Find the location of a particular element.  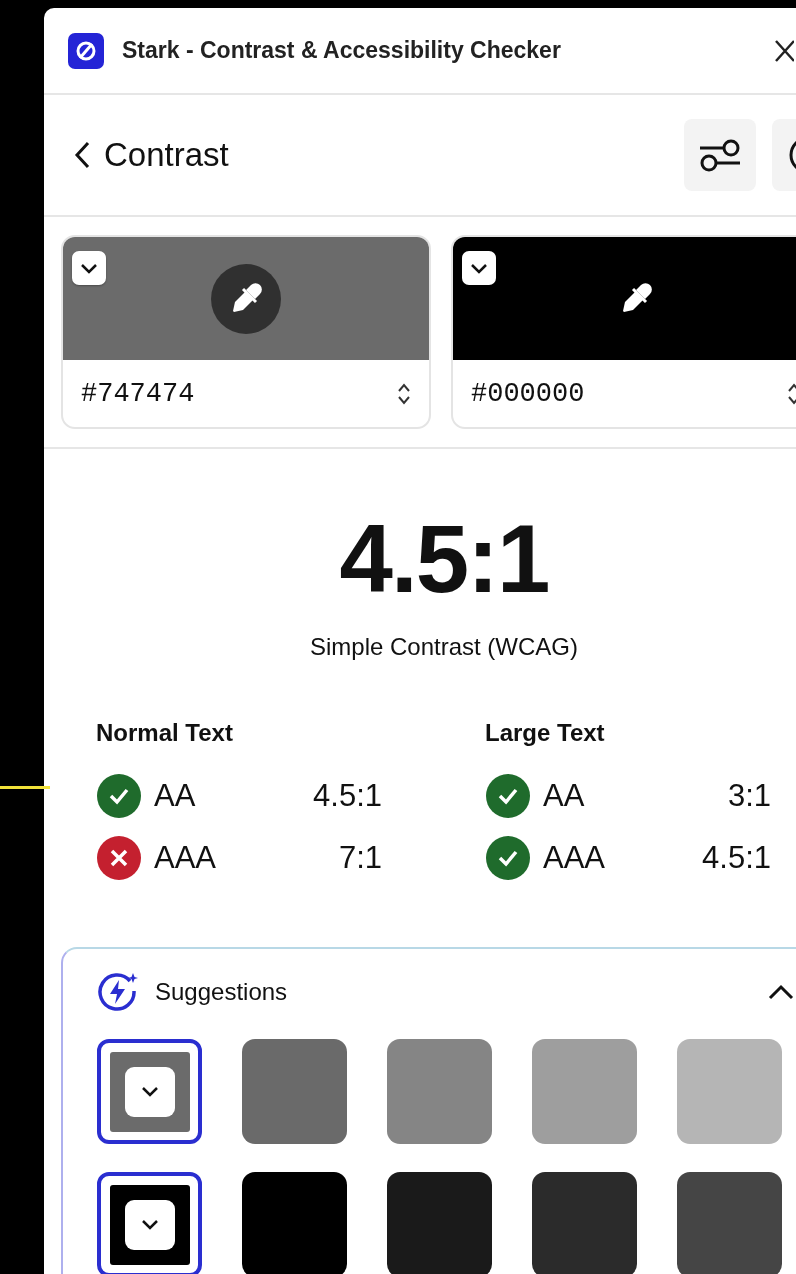

hex-field: #747474 is located at coordinates (246, 393).